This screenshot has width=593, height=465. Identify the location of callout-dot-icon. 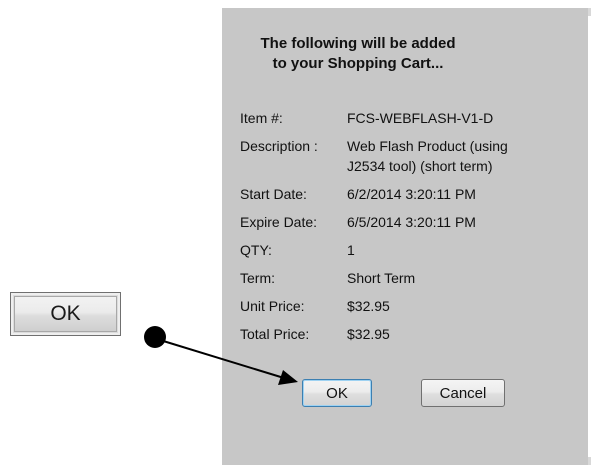
(155, 337).